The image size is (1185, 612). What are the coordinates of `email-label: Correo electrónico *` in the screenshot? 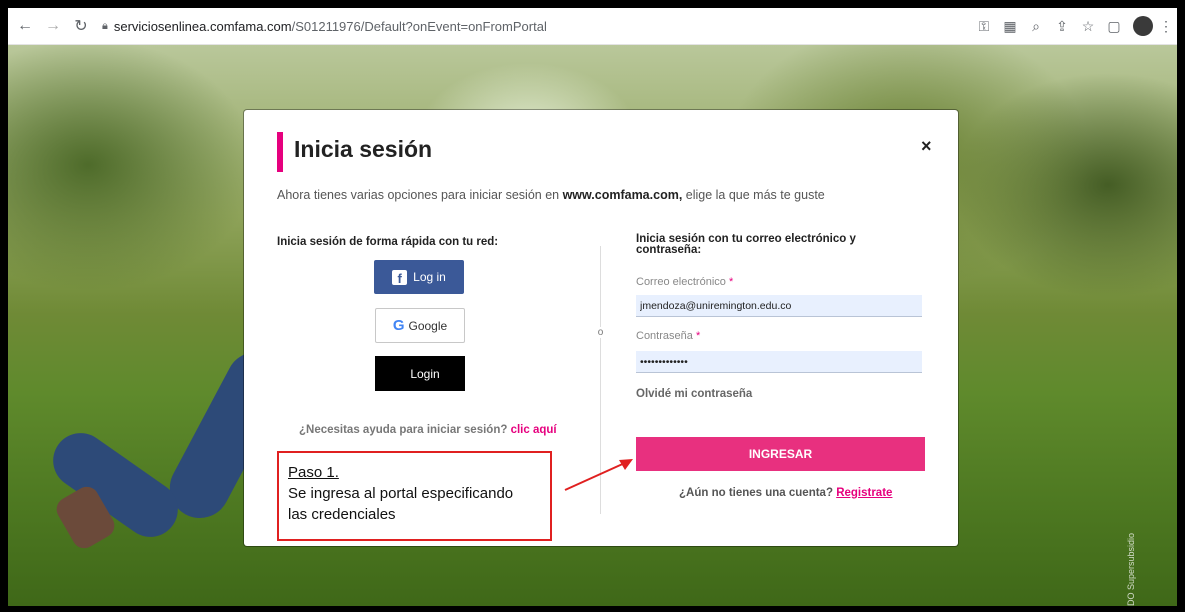 It's located at (684, 282).